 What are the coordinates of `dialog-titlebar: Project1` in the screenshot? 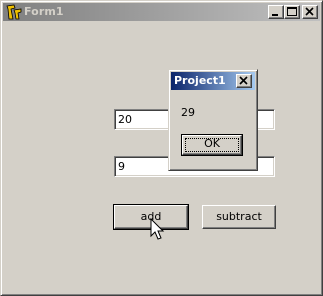 It's located at (213, 81).